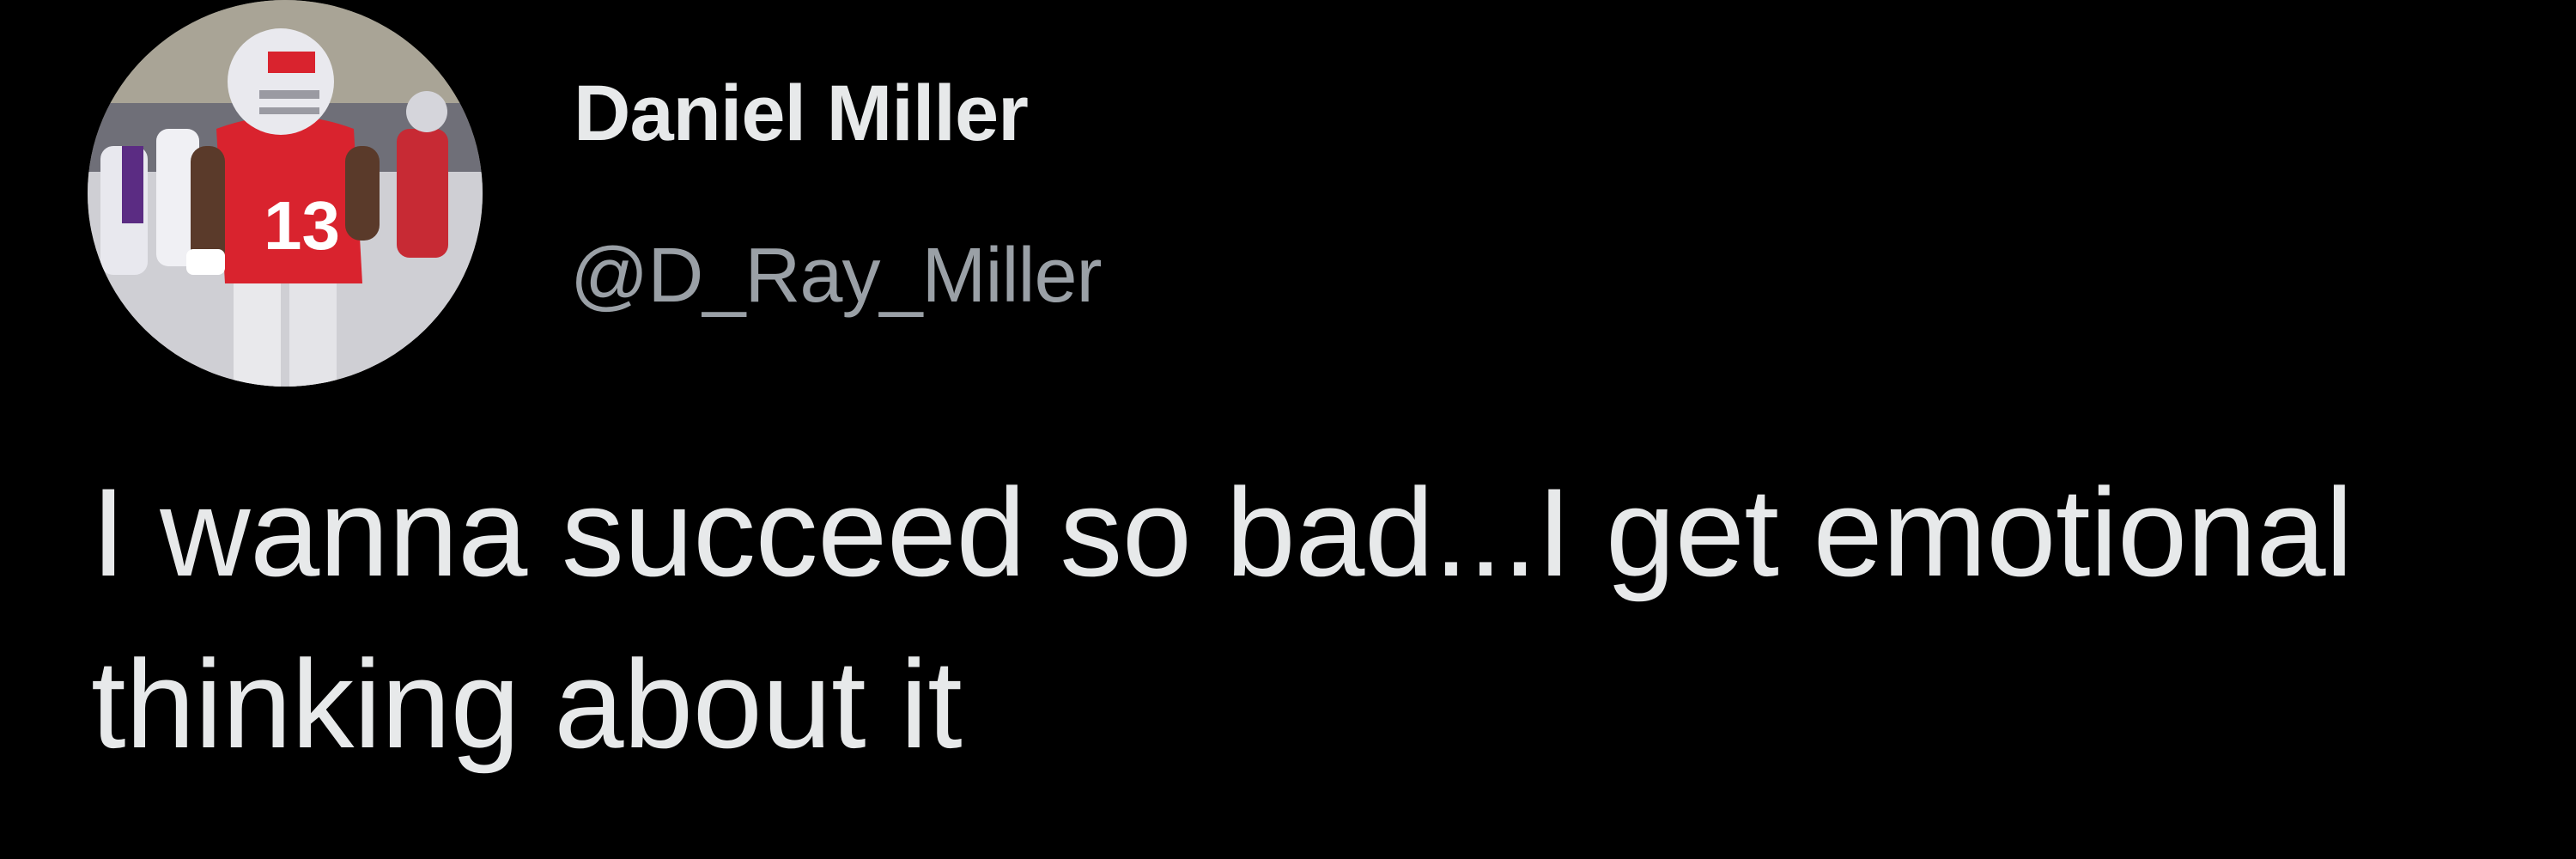 The width and height of the screenshot is (2576, 859). I want to click on football-player-avatar-icon: 13, so click(285, 193).